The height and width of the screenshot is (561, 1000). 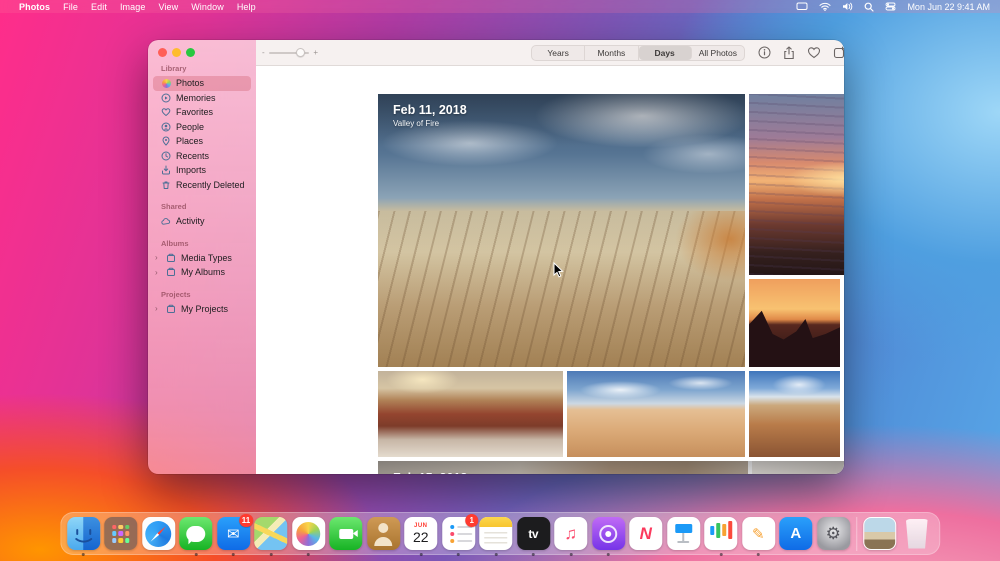 What do you see at coordinates (271, 534) in the screenshot?
I see `dock-maps` at bounding box center [271, 534].